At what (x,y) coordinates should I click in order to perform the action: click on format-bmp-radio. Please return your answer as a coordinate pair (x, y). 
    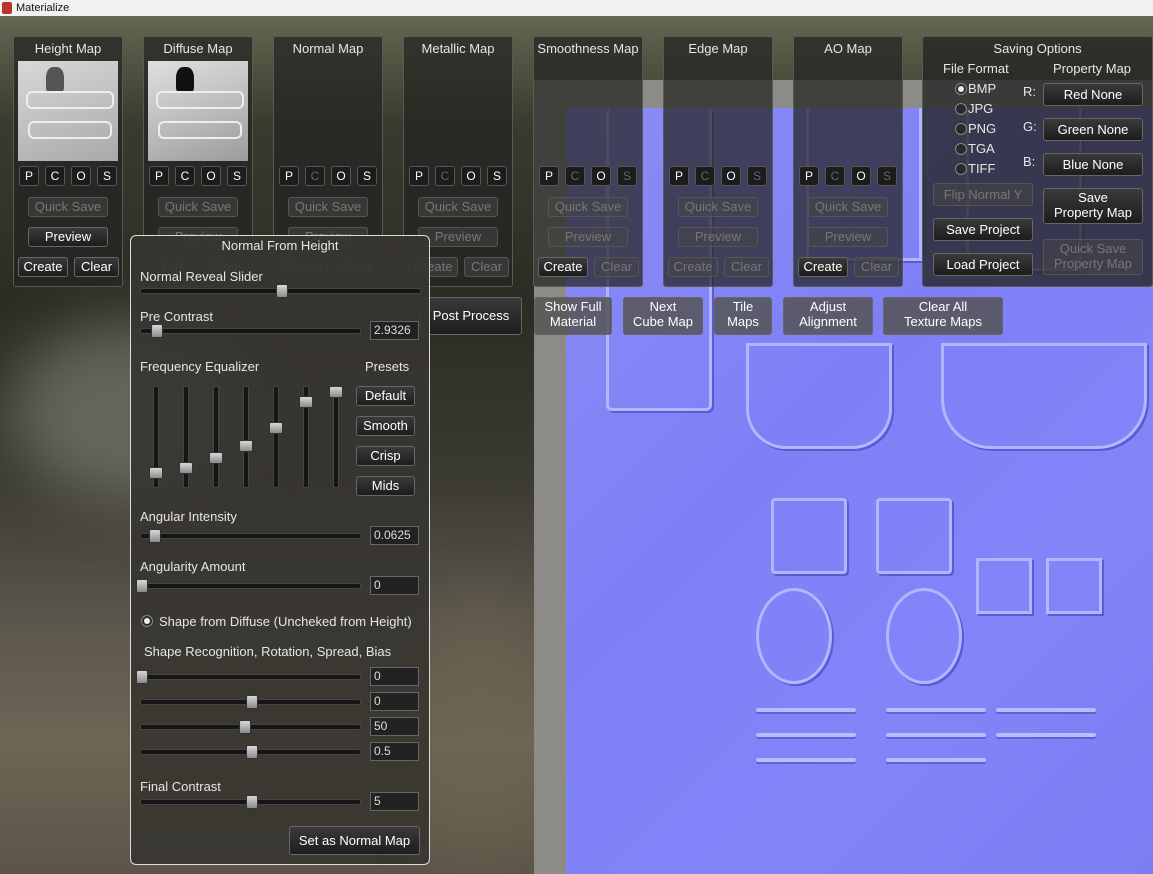
    Looking at the image, I should click on (961, 89).